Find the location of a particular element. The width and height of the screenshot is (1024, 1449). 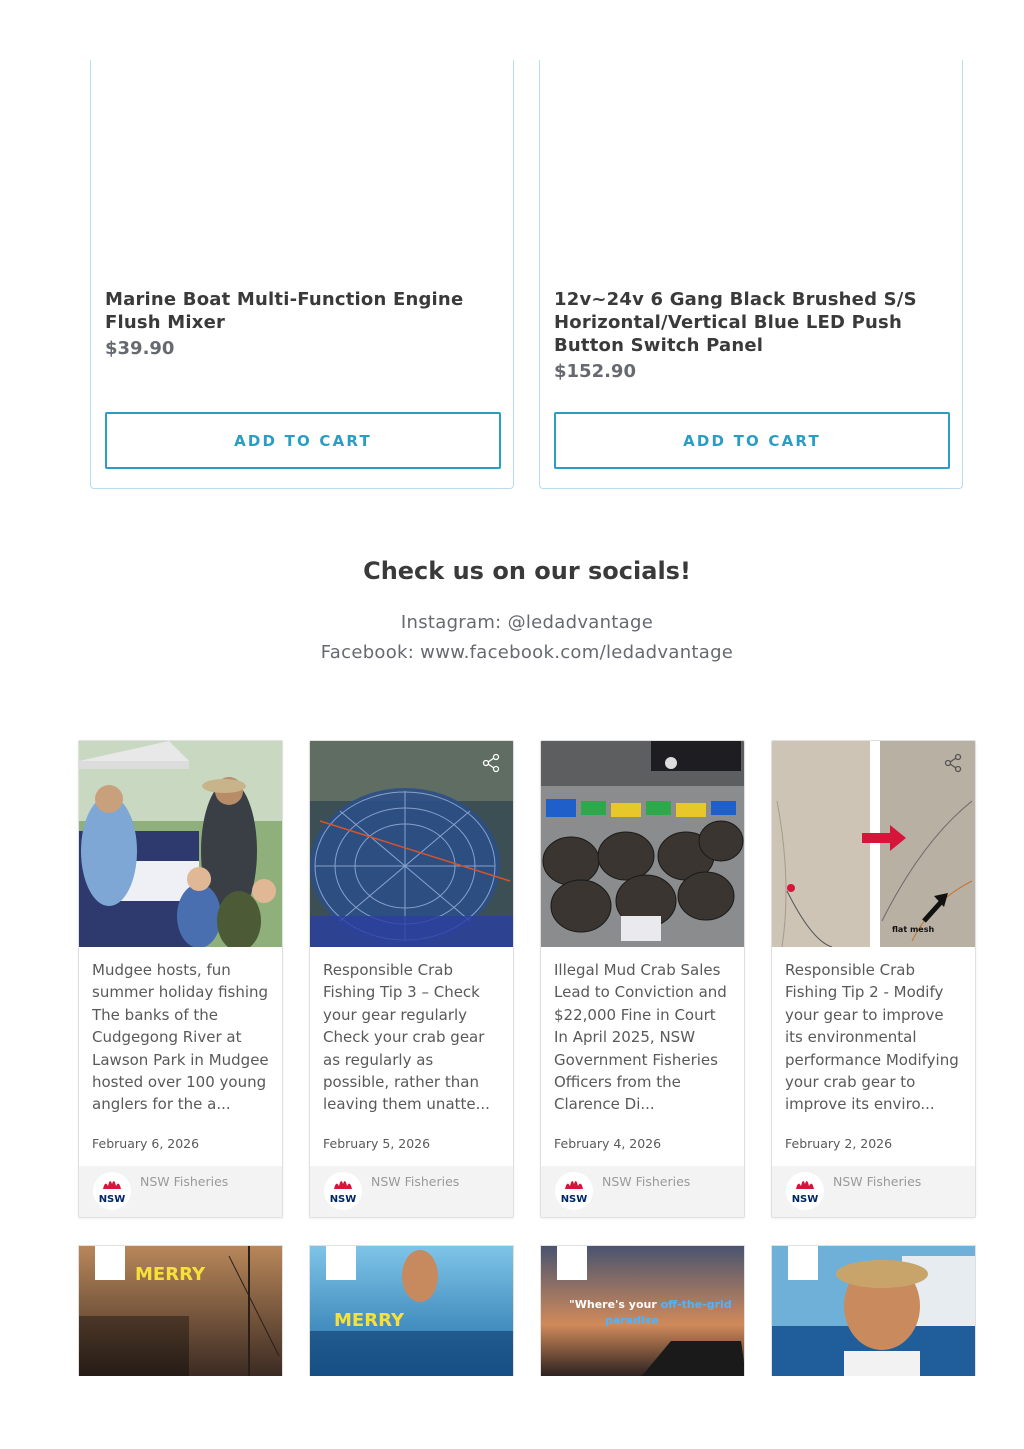

svg-text: flat mesh is located at coordinates (913, 929).